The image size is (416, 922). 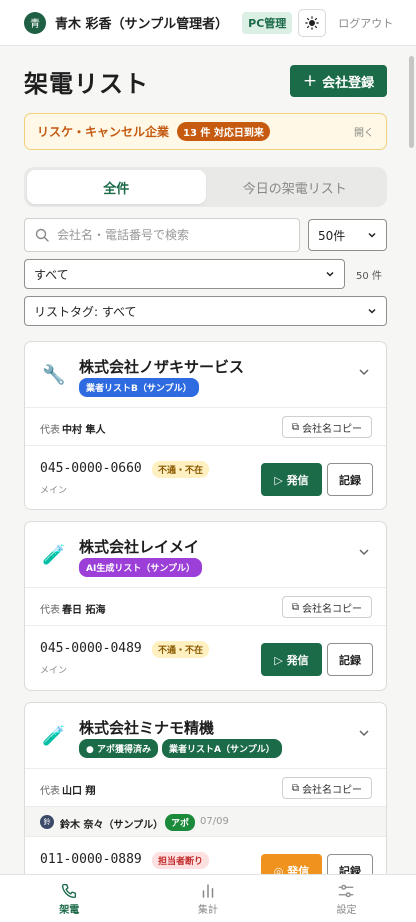 What do you see at coordinates (147, 728) in the screenshot?
I see `company-name: 株式会社ミナモ精機` at bounding box center [147, 728].